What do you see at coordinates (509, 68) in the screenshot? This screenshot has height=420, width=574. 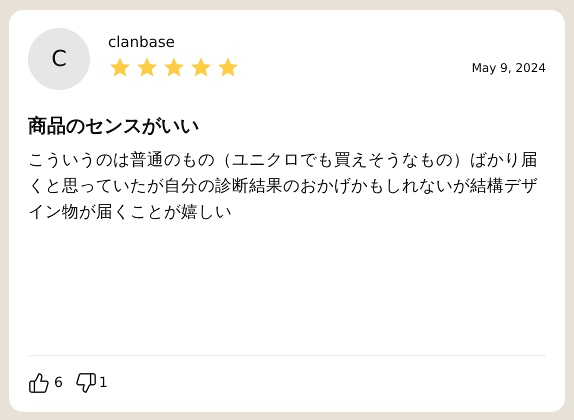 I see `review-date: May 9, 2024` at bounding box center [509, 68].